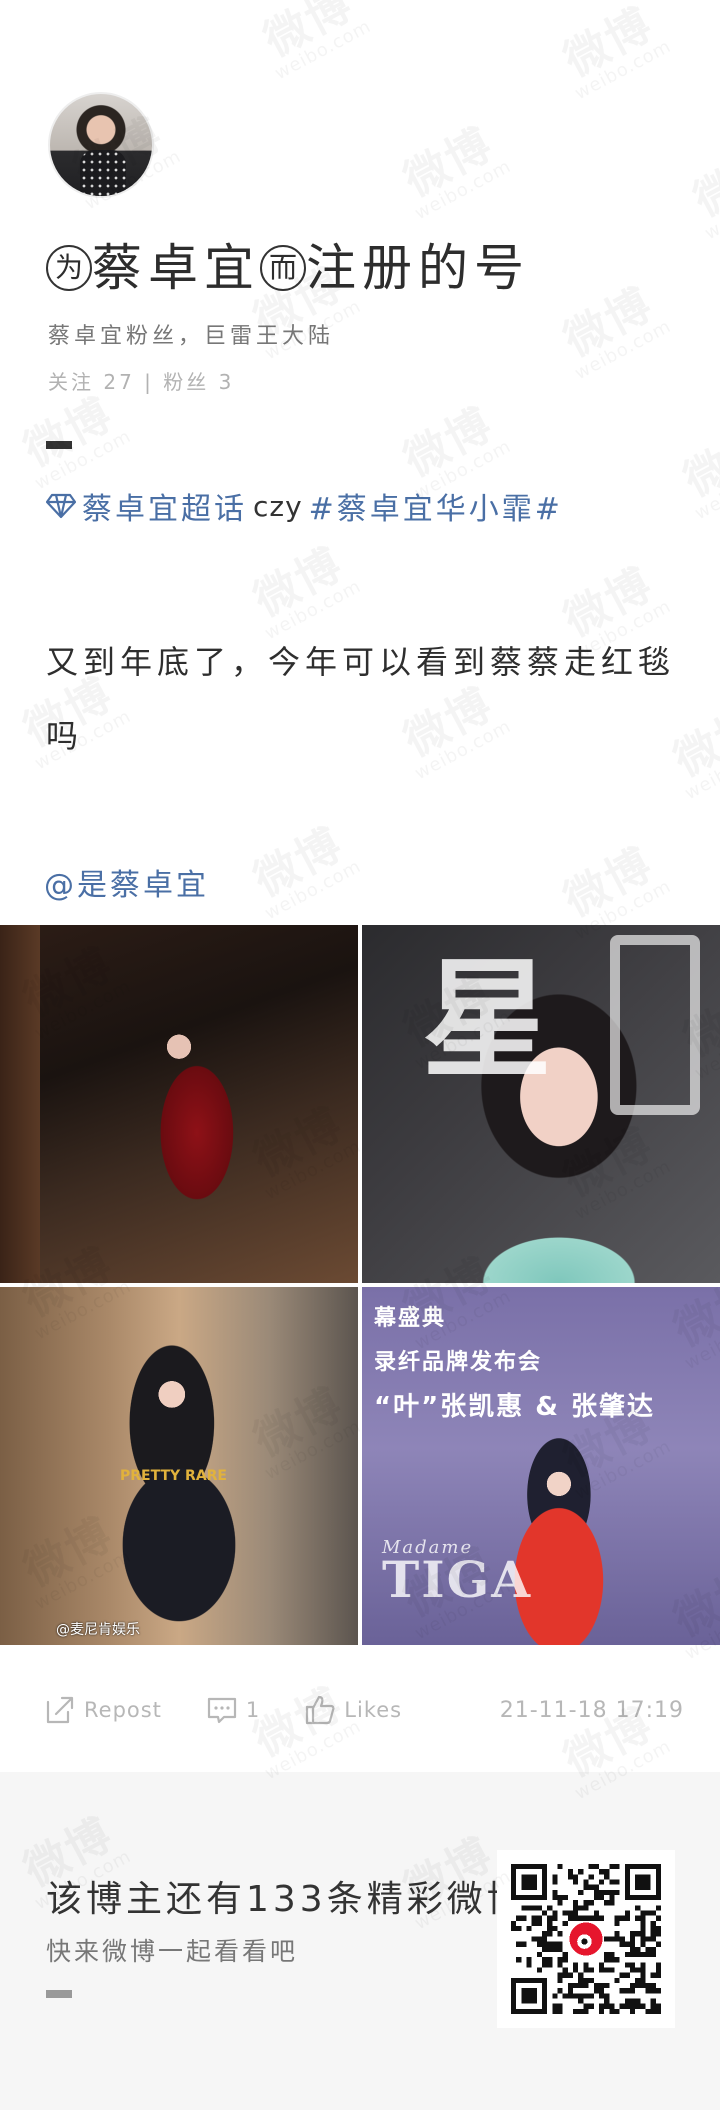  I want to click on repost-icon, so click(60, 1710).